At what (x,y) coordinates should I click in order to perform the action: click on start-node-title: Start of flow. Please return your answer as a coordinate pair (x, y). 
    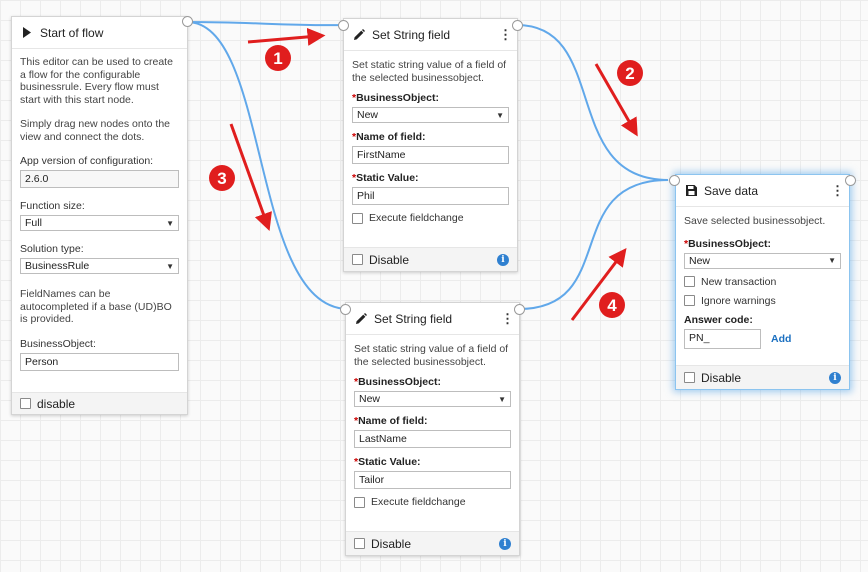
    Looking at the image, I should click on (72, 32).